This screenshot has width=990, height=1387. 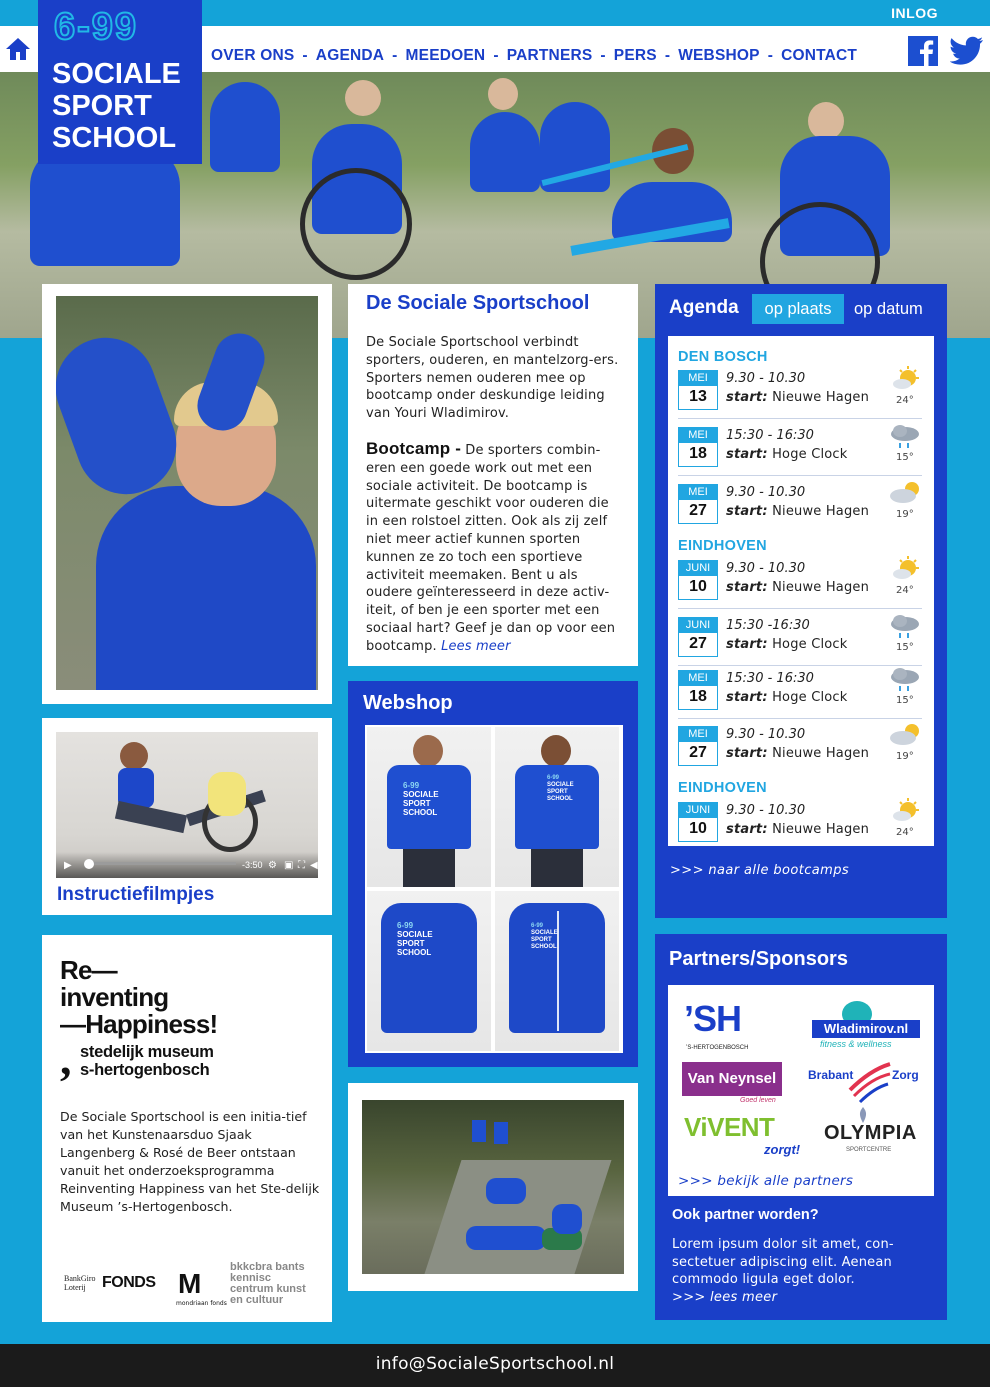 I want to click on facebook-icon, so click(x=923, y=51).